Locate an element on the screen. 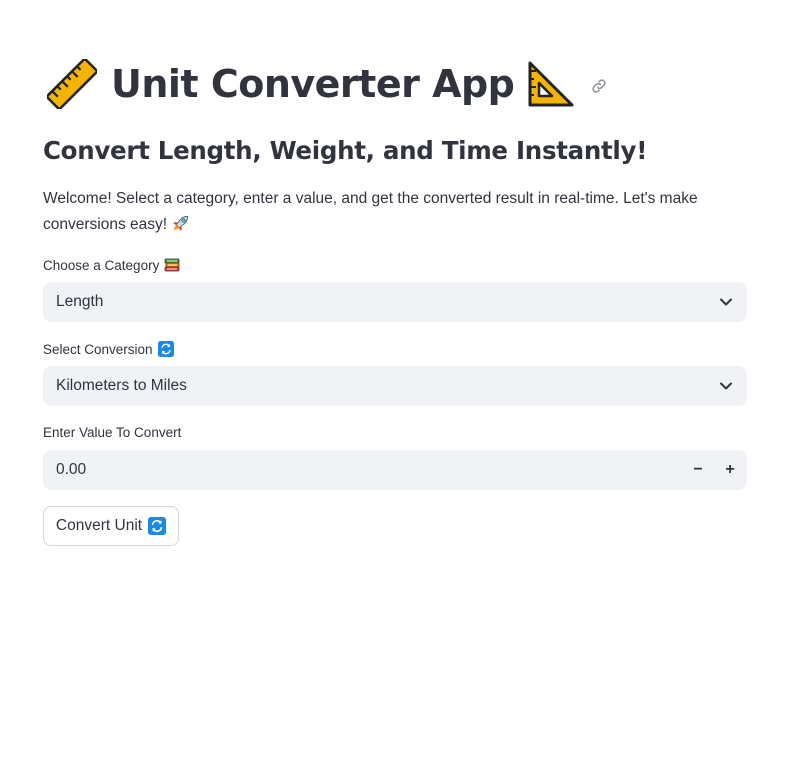 This screenshot has width=800, height=768. ruler-icon is located at coordinates (72, 84).